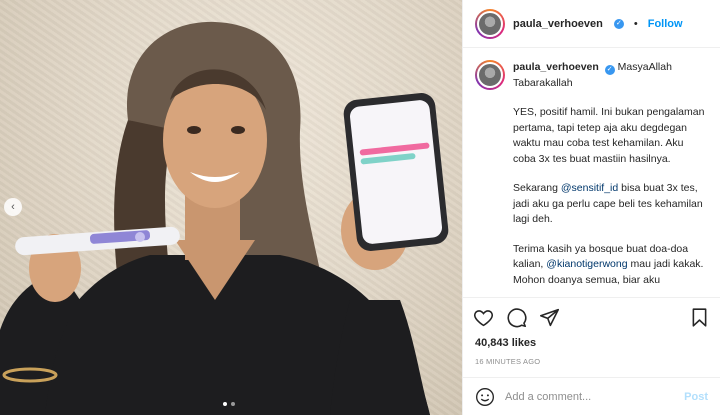  Describe the element at coordinates (591, 345) in the screenshot. I see `like-count: 40,843 likes` at that location.